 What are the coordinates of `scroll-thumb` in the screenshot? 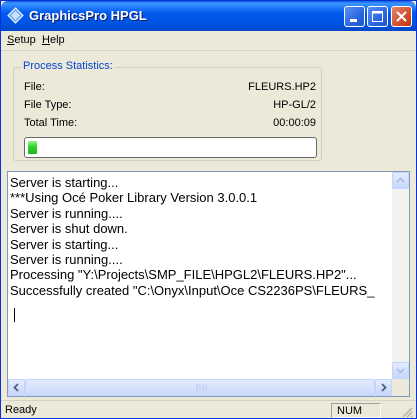 It's located at (200, 387).